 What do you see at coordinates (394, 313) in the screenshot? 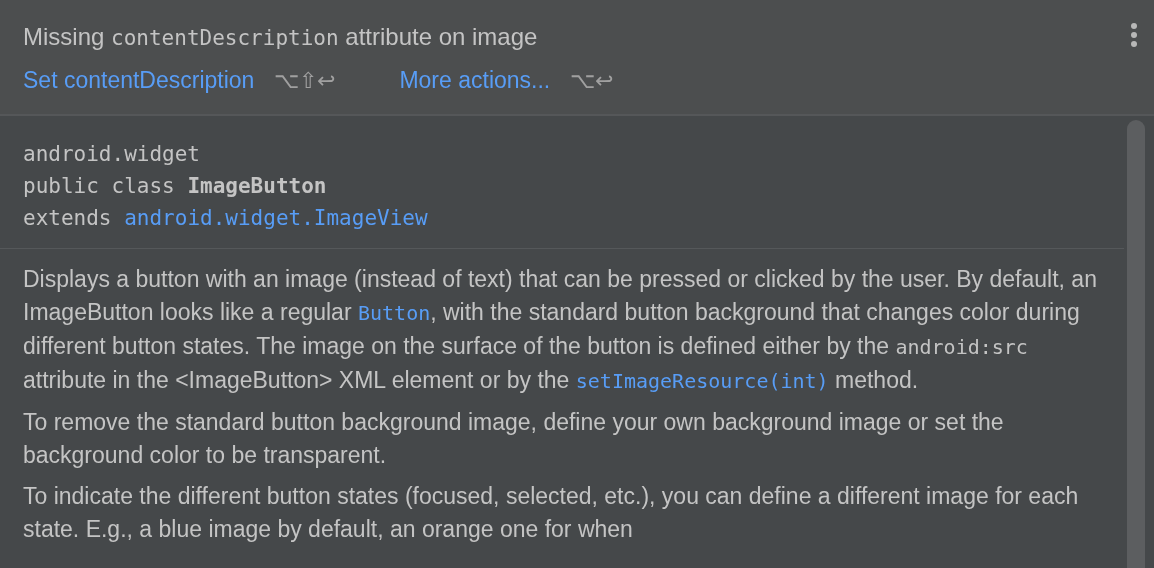
I see `doc-link: Button` at bounding box center [394, 313].